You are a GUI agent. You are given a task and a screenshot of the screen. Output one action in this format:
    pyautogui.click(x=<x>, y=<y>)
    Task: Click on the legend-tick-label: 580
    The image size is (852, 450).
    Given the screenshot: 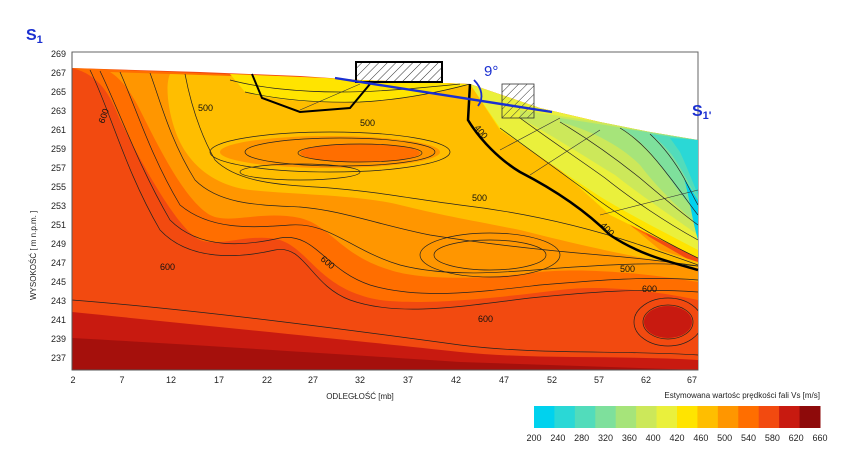 What is the action you would take?
    pyautogui.click(x=772, y=438)
    